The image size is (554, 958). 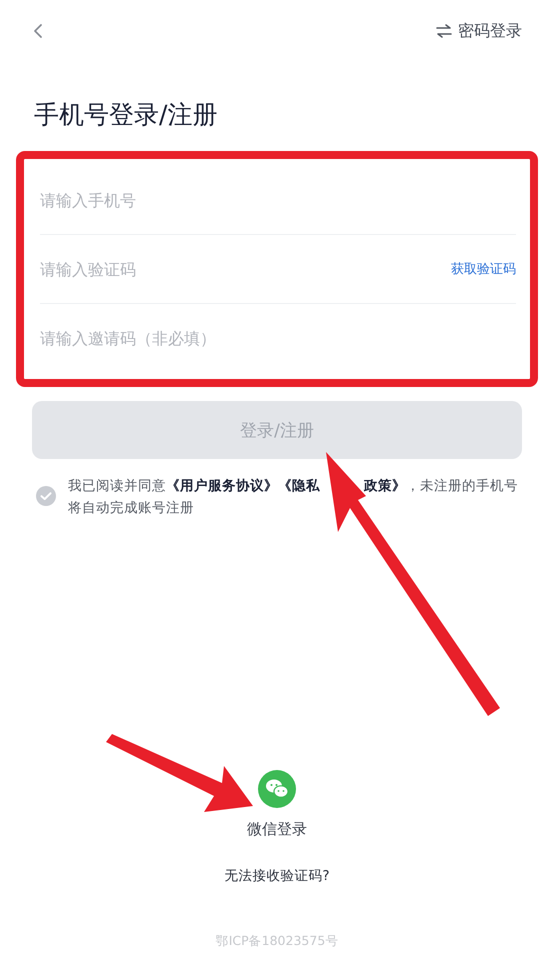 What do you see at coordinates (277, 876) in the screenshot?
I see `help-link: 无法接收验证码?` at bounding box center [277, 876].